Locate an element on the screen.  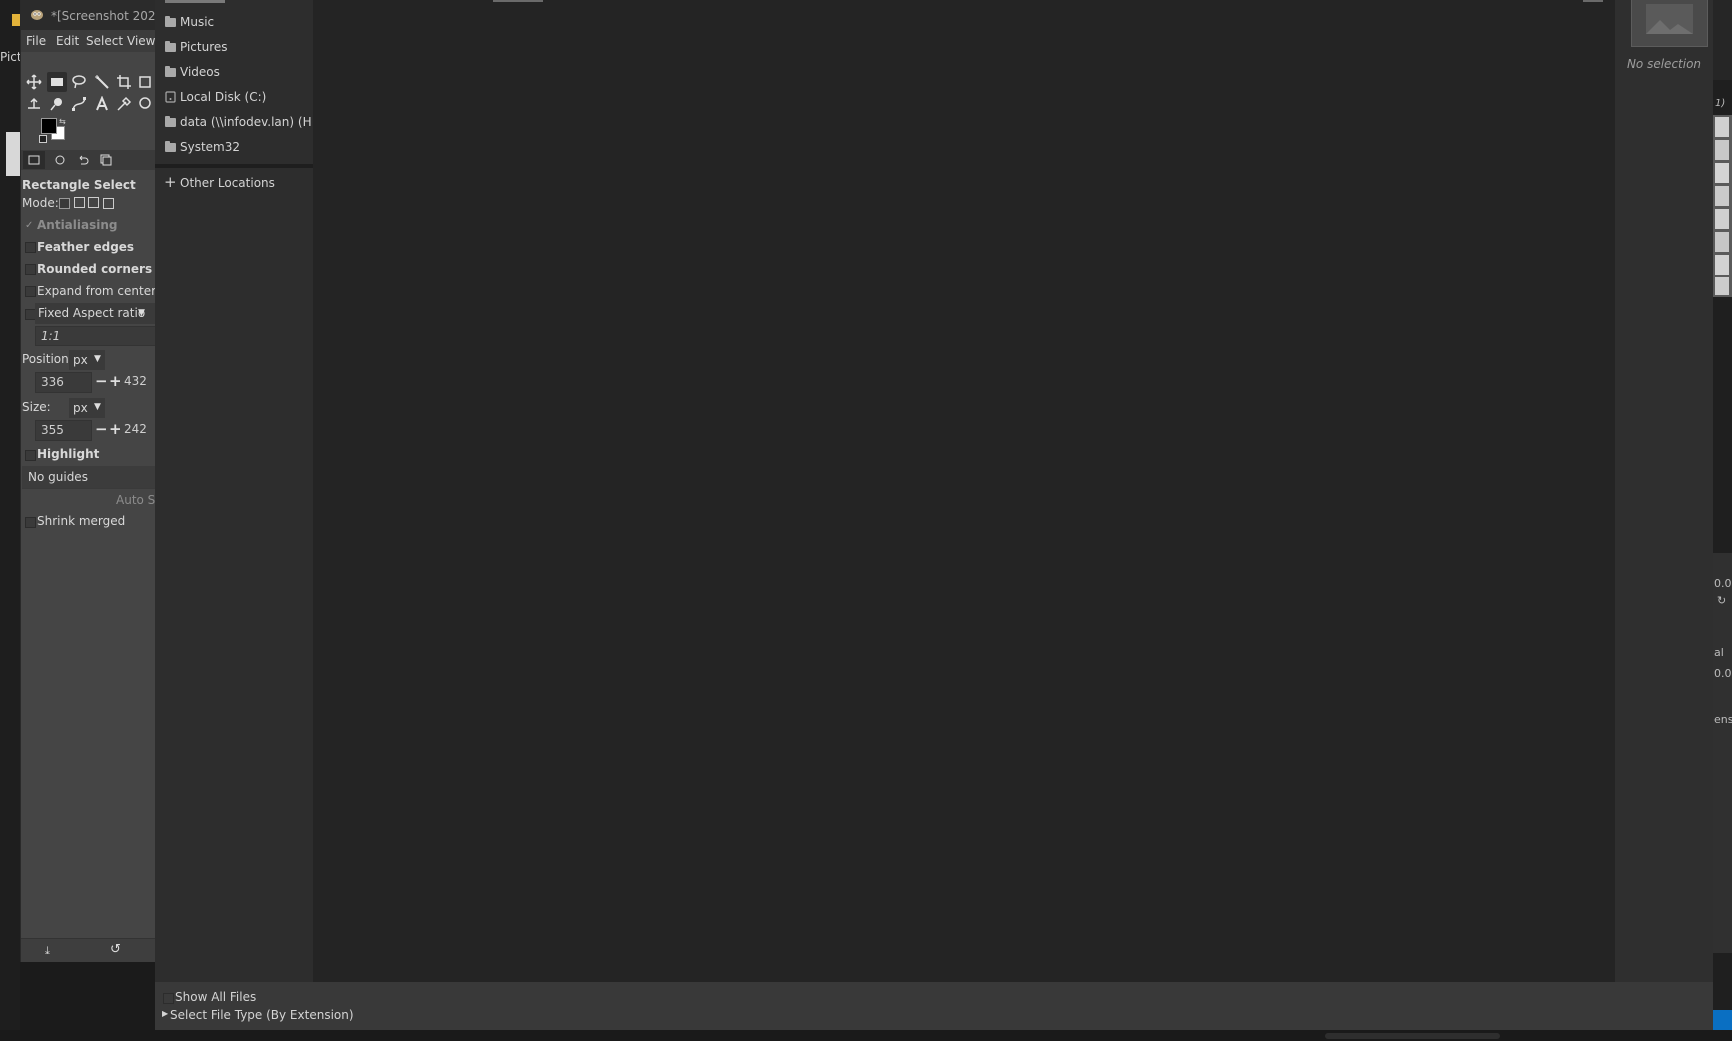
position-unit-dropdown: px ▼ is located at coordinates (87, 360).